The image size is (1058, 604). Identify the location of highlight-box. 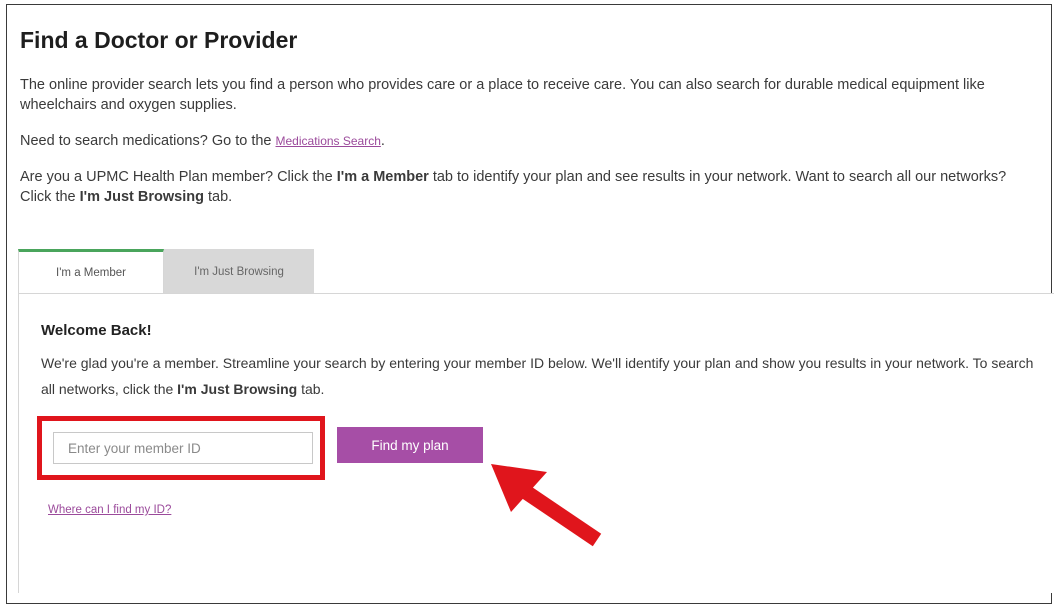
(181, 448).